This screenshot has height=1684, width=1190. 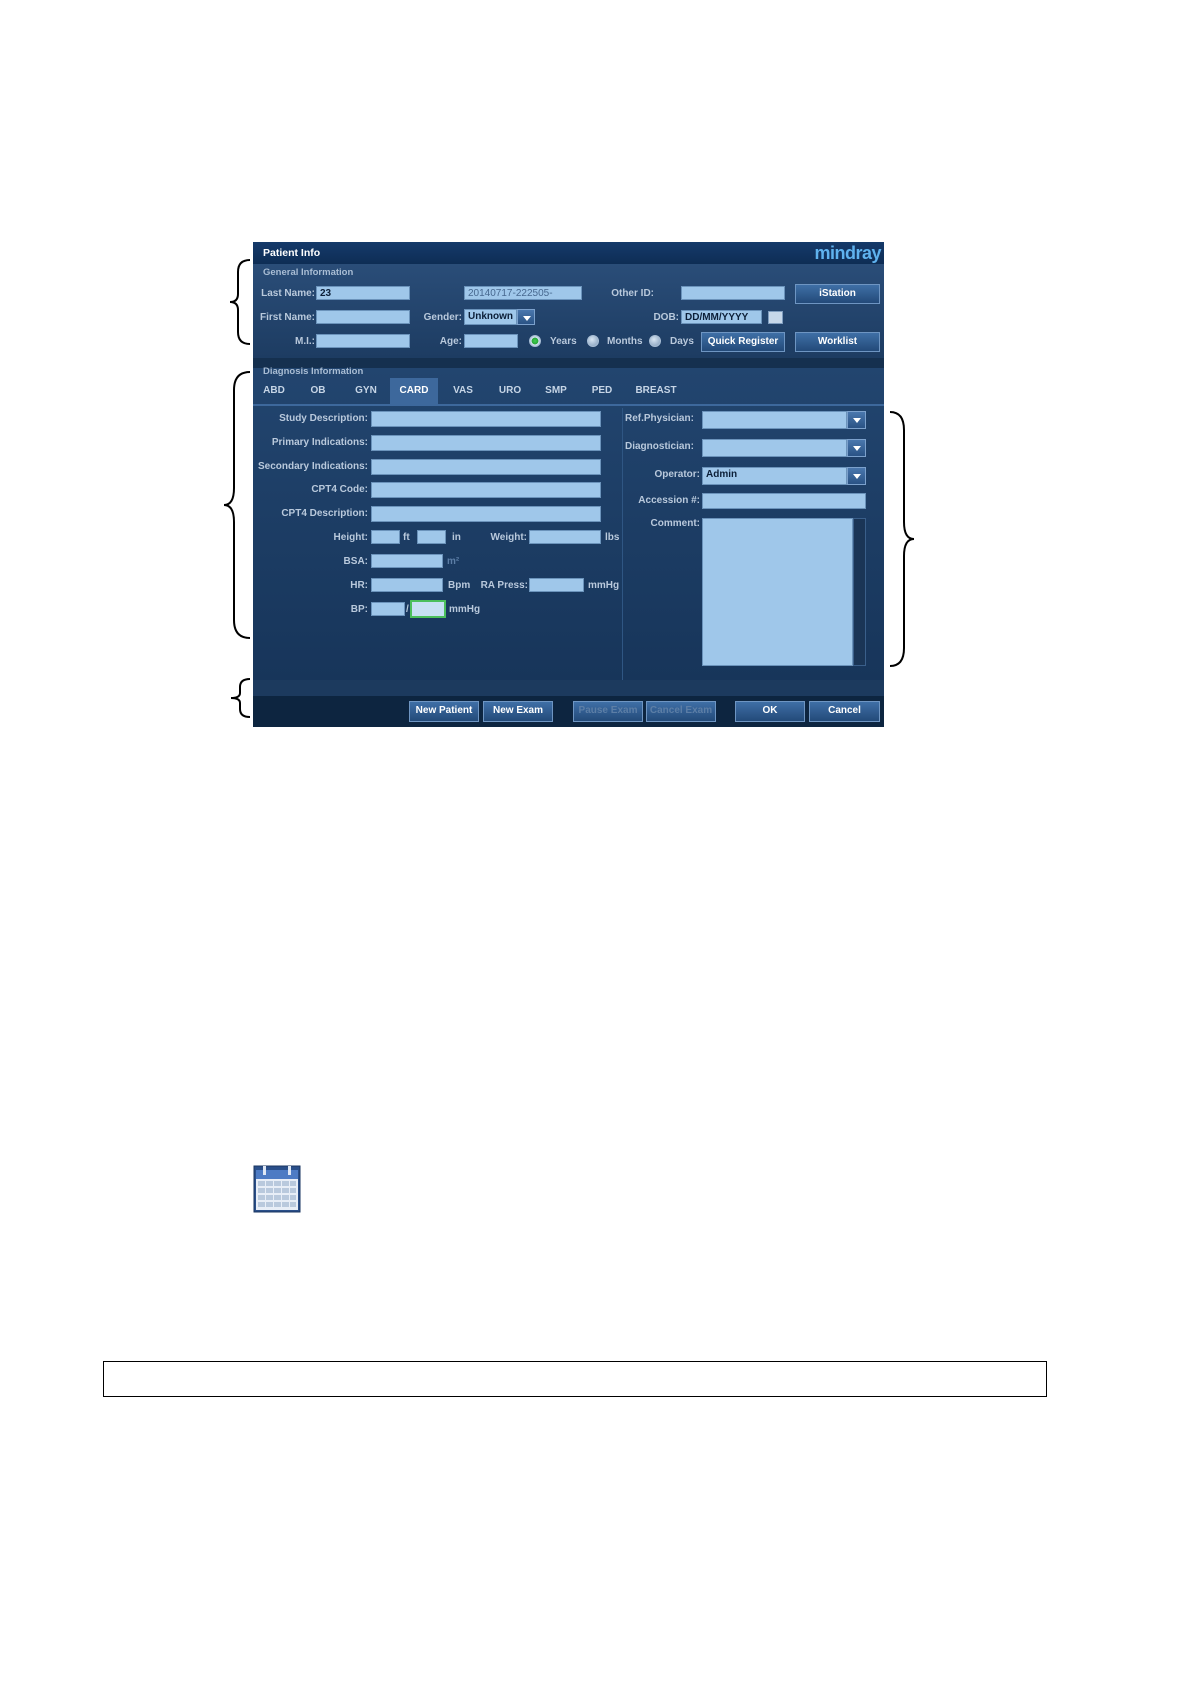 What do you see at coordinates (363, 317) in the screenshot?
I see `first-name-field` at bounding box center [363, 317].